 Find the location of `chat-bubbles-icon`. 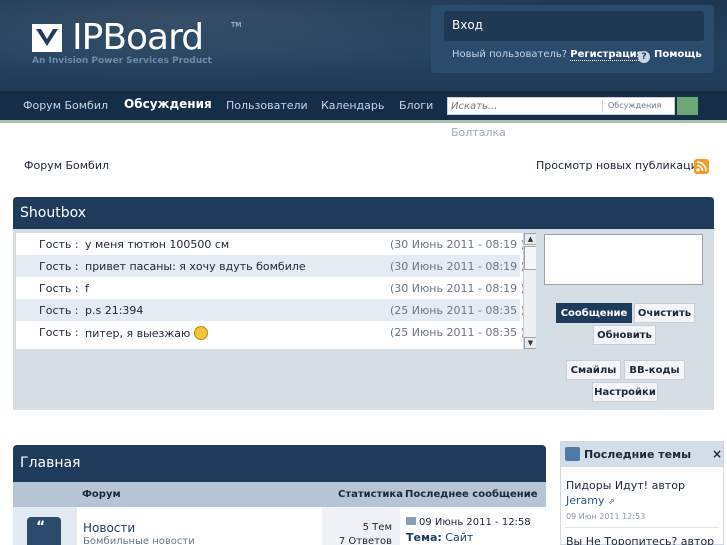

chat-bubbles-icon is located at coordinates (572, 454).